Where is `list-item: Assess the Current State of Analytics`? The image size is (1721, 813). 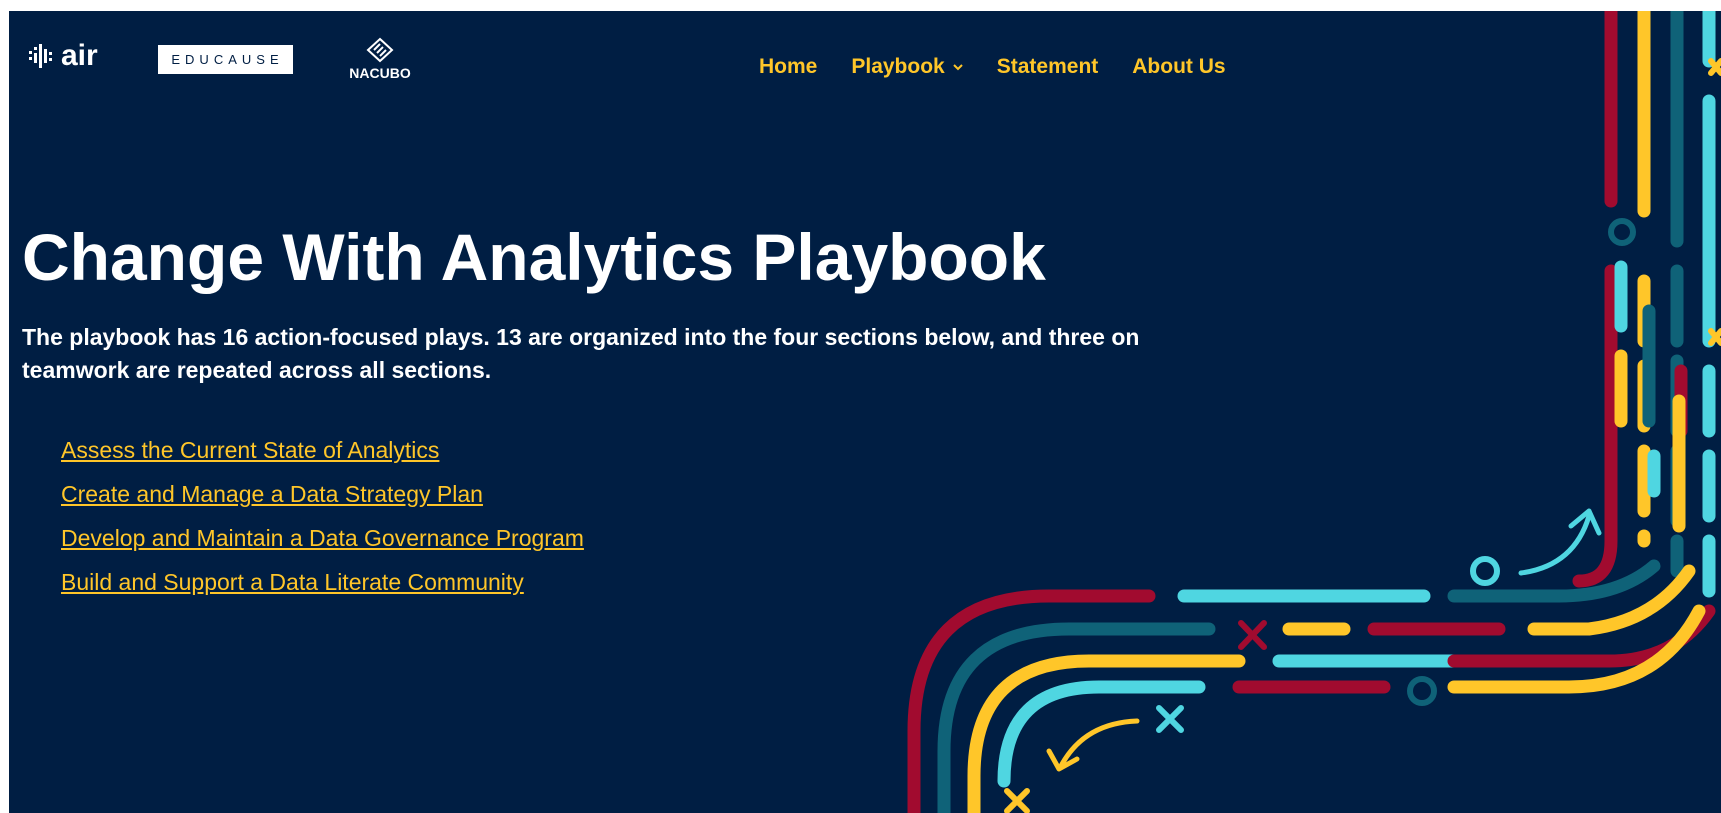
list-item: Assess the Current State of Analytics is located at coordinates (322, 459).